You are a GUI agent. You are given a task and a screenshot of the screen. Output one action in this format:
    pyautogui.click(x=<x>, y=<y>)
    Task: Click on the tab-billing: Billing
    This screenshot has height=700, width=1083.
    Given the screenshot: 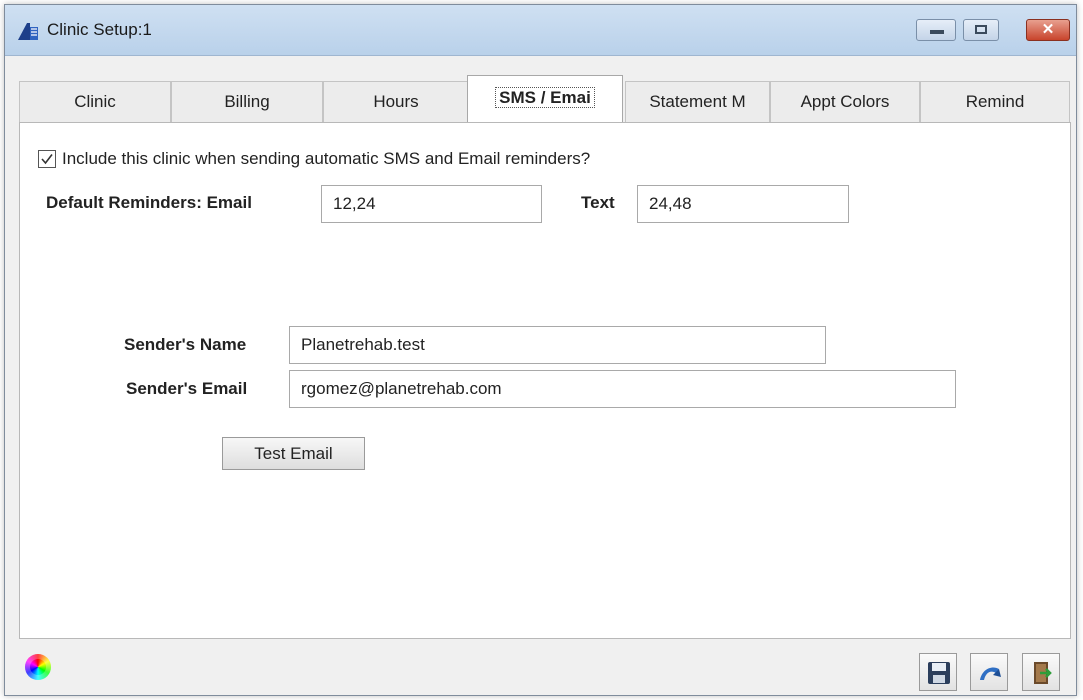 What is the action you would take?
    pyautogui.click(x=247, y=102)
    